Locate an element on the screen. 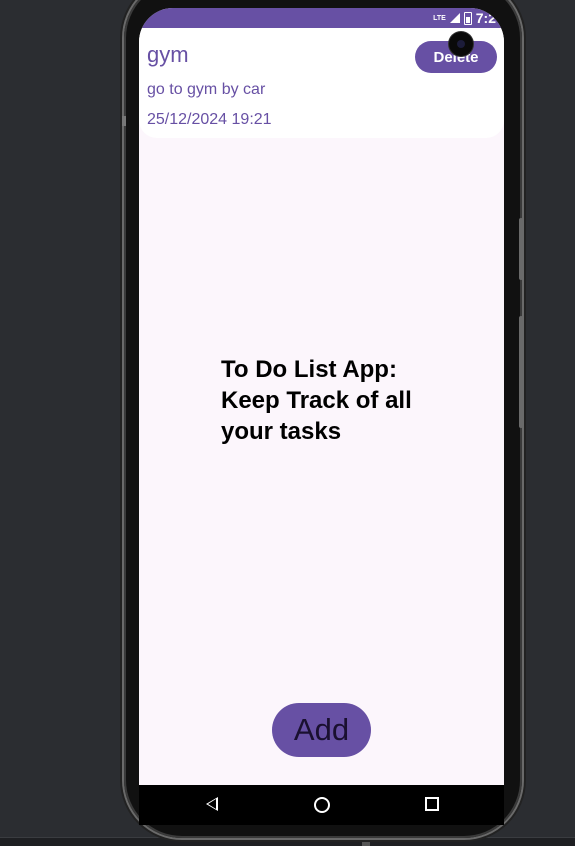 The height and width of the screenshot is (846, 575). status-bar: LTE 7:2 is located at coordinates (321, 19).